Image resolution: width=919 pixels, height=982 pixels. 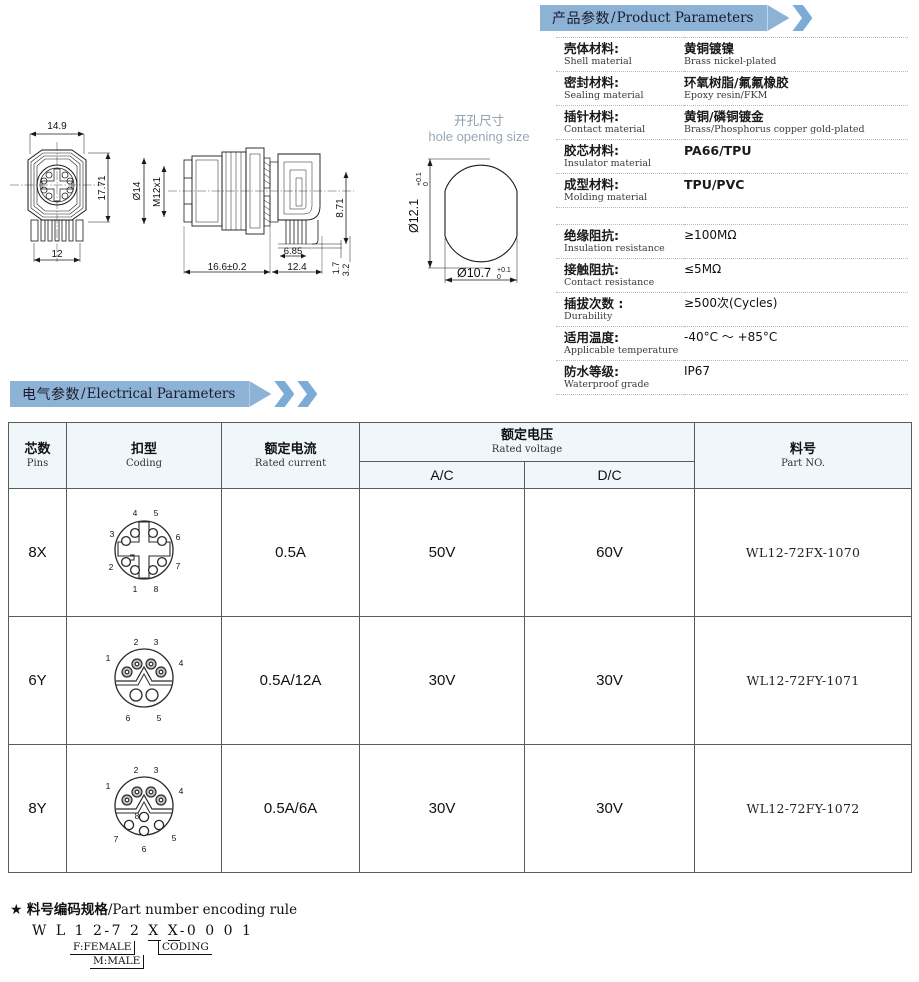 What do you see at coordinates (591, 184) in the screenshot?
I see `material-label-cn: 成型材料:` at bounding box center [591, 184].